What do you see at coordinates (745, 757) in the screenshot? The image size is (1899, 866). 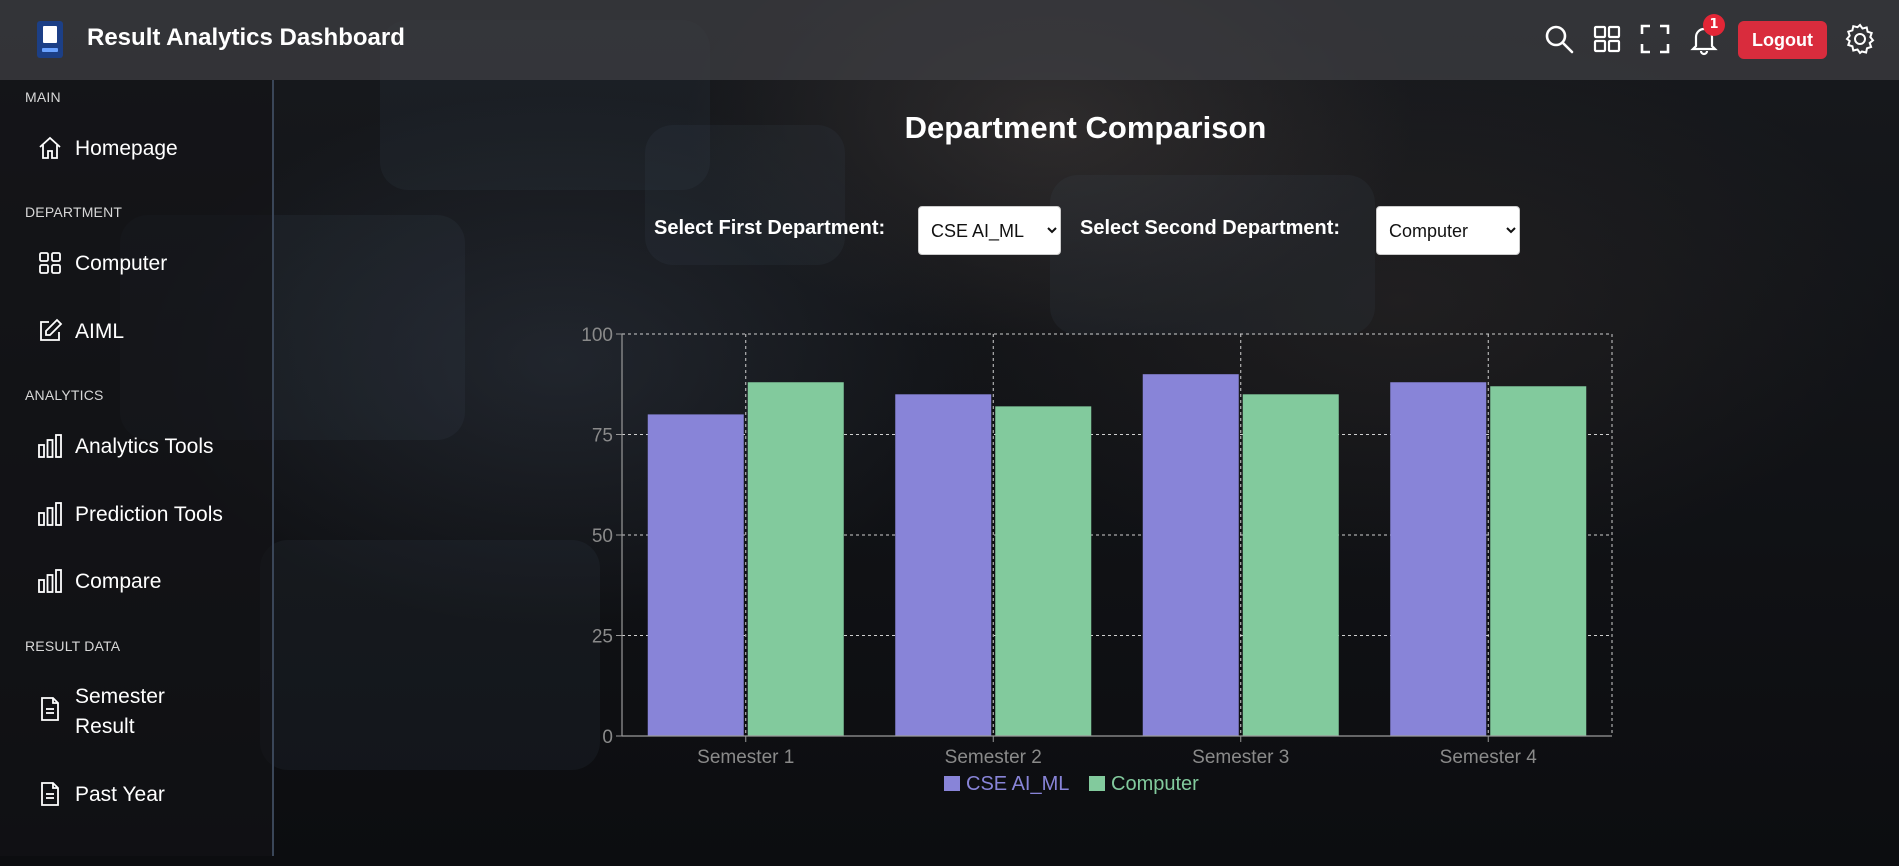 I see `x-tick-label: Semester 1` at bounding box center [745, 757].